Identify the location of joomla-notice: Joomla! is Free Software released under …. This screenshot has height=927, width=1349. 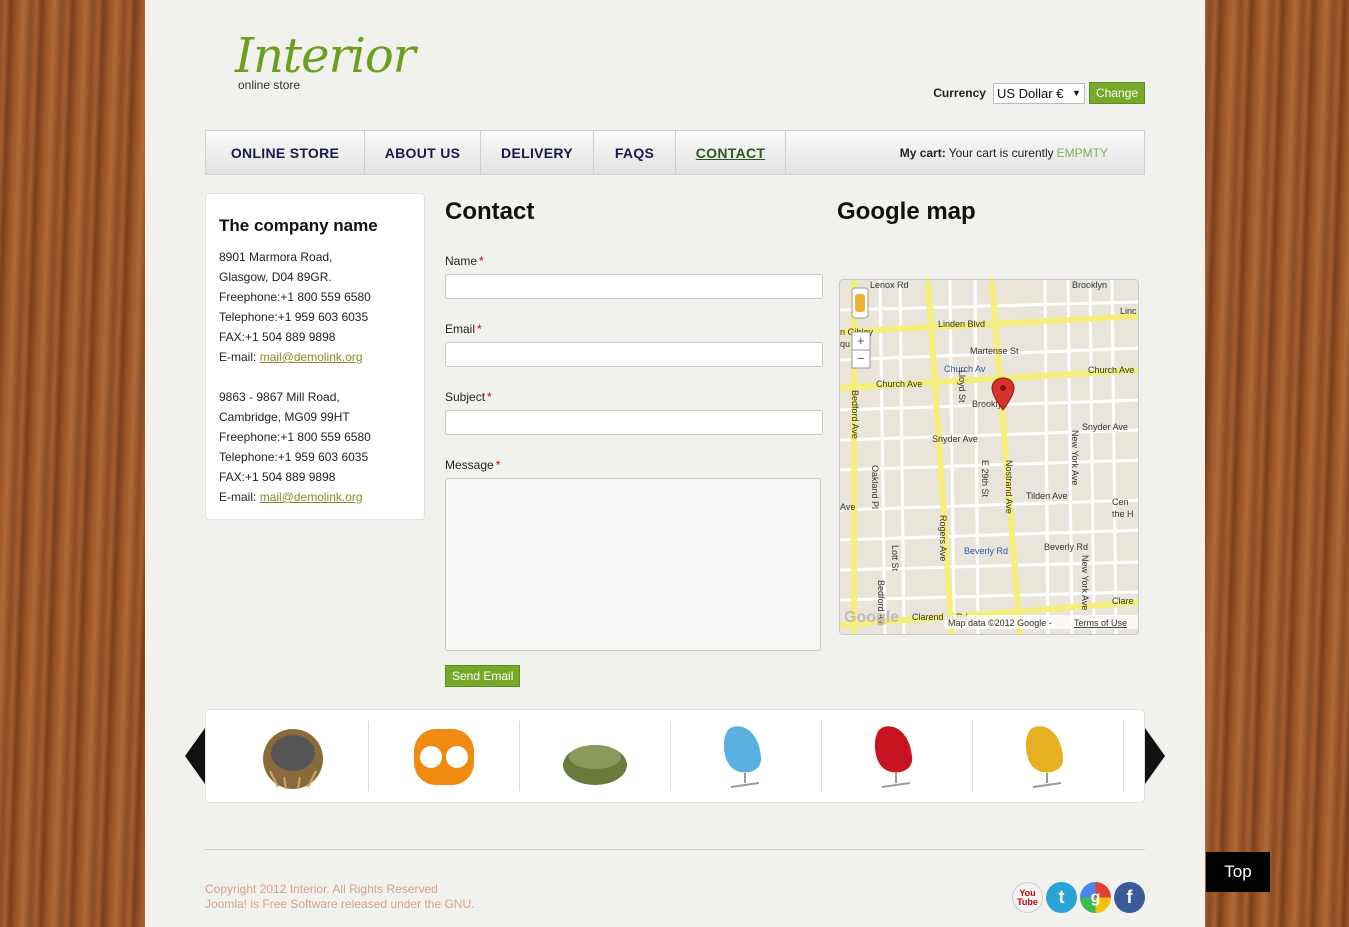
(340, 904).